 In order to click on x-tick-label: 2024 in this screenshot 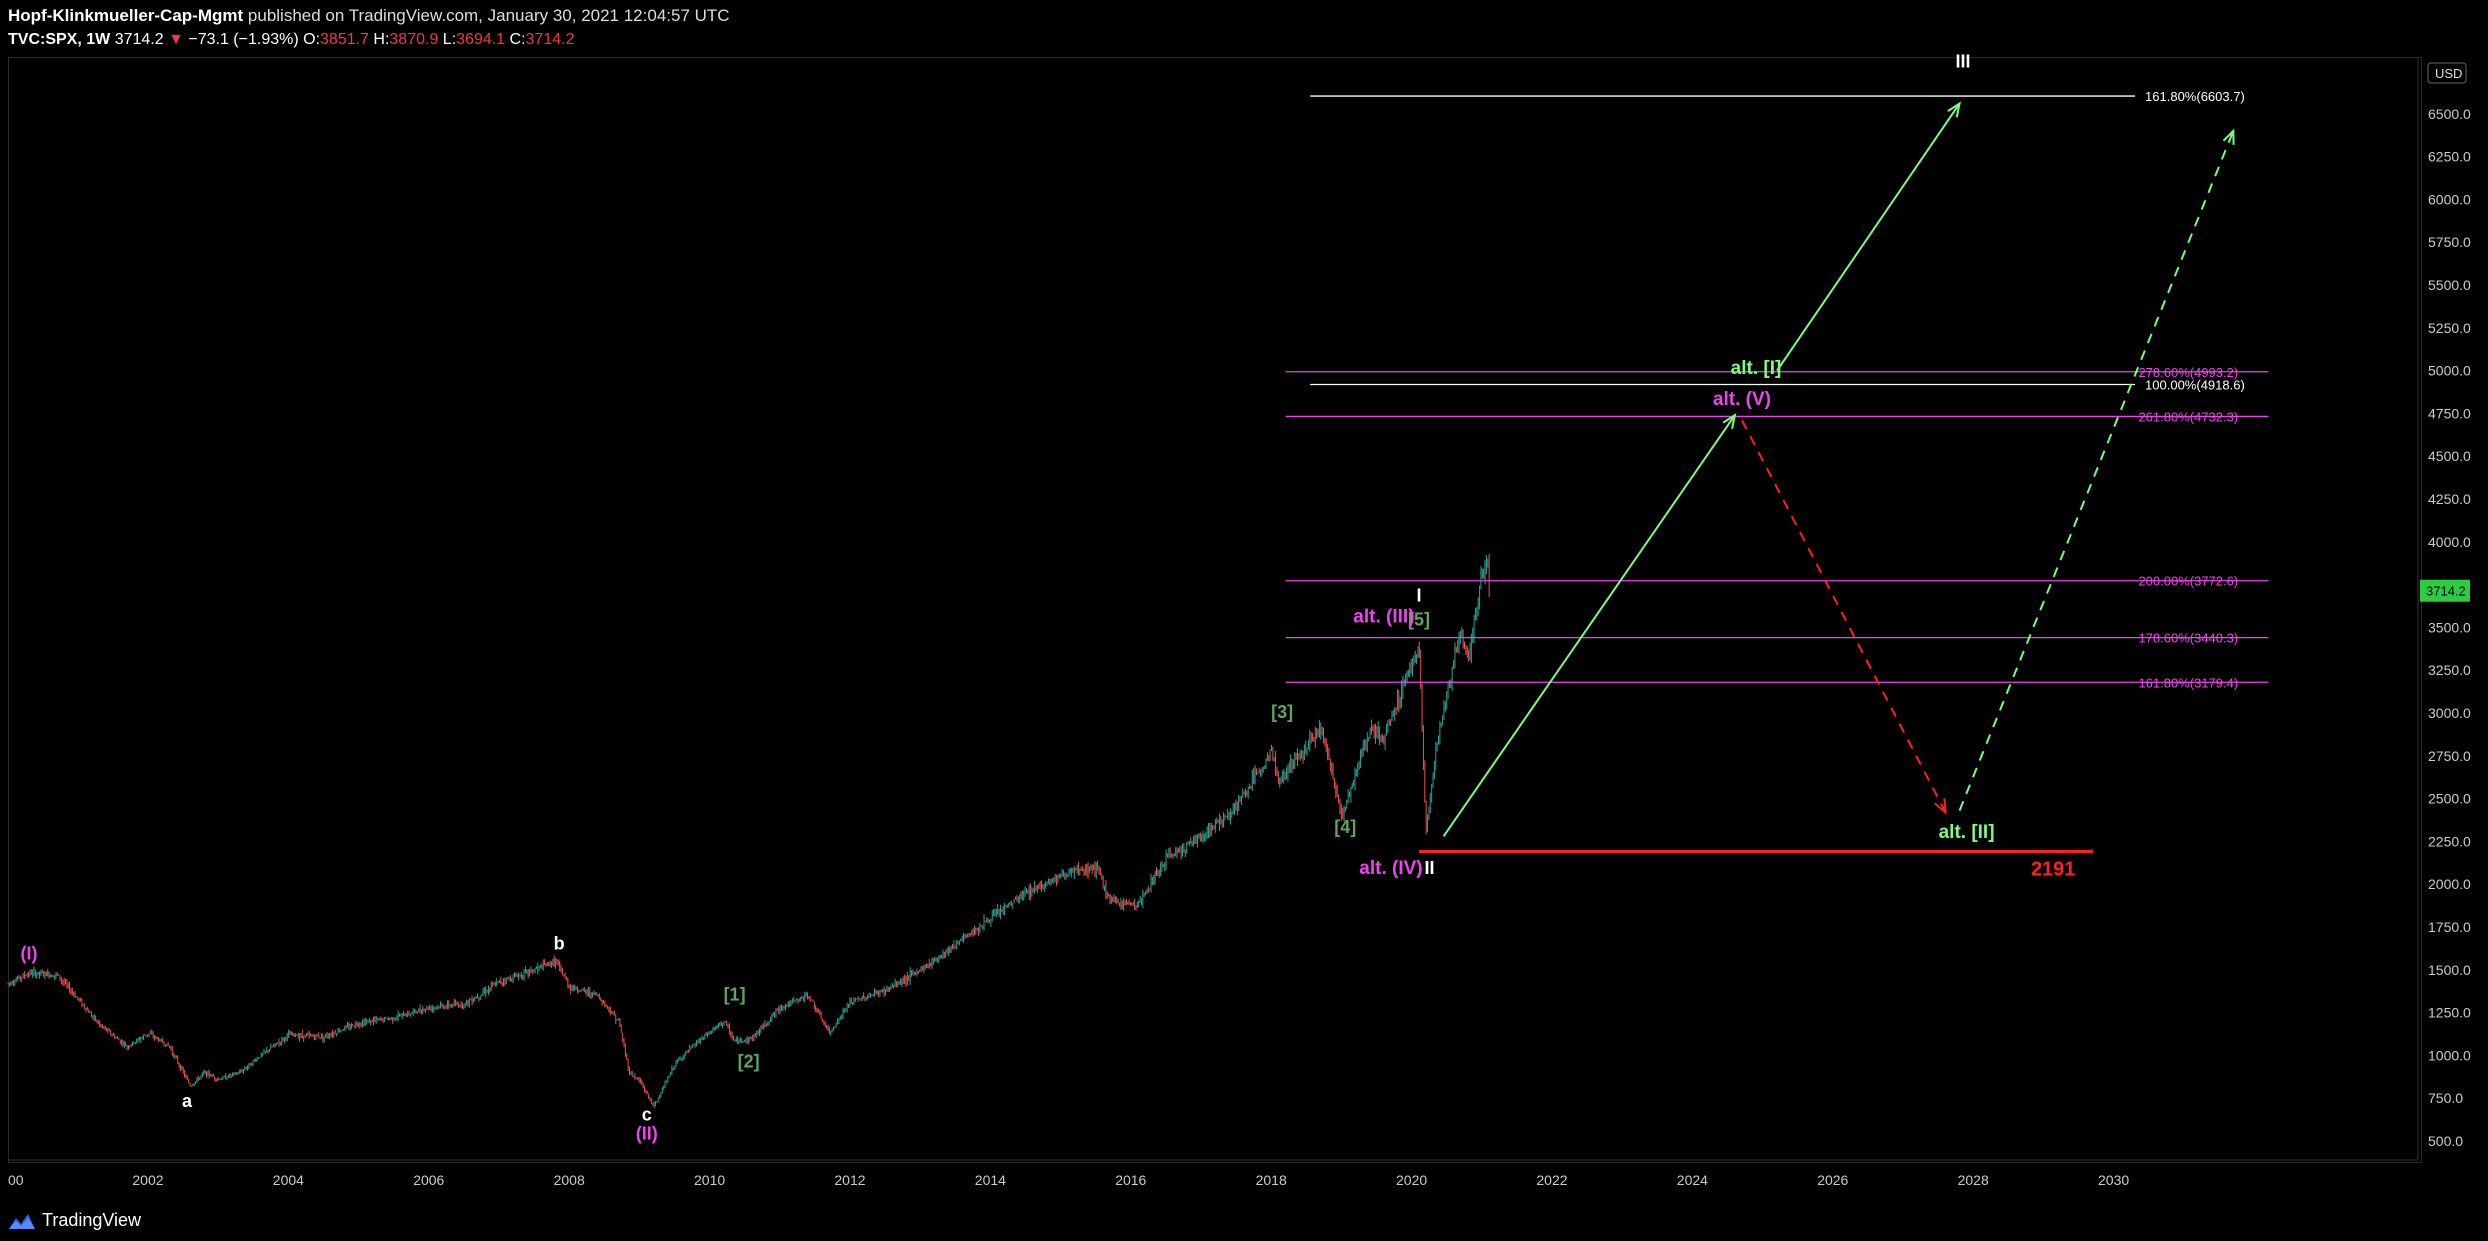, I will do `click(1692, 1180)`.